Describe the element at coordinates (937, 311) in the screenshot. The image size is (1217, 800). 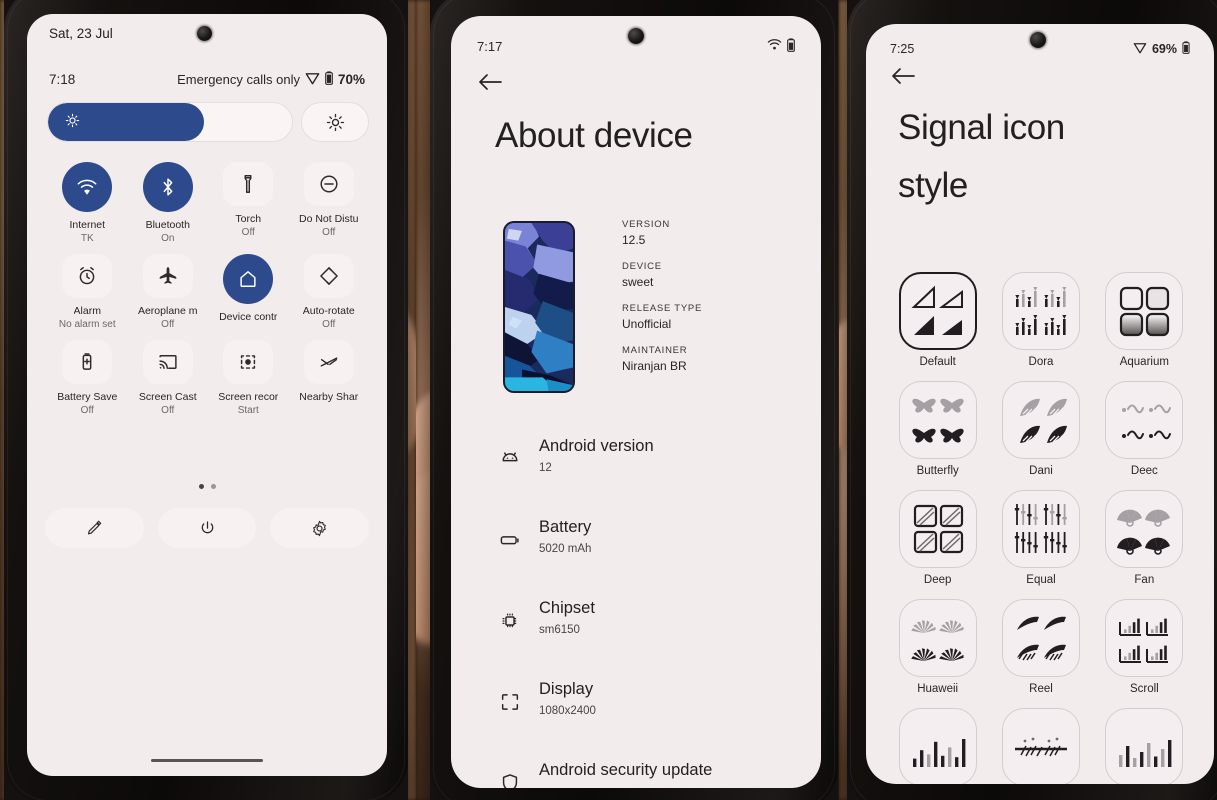
I see `triangles-glyph` at that location.